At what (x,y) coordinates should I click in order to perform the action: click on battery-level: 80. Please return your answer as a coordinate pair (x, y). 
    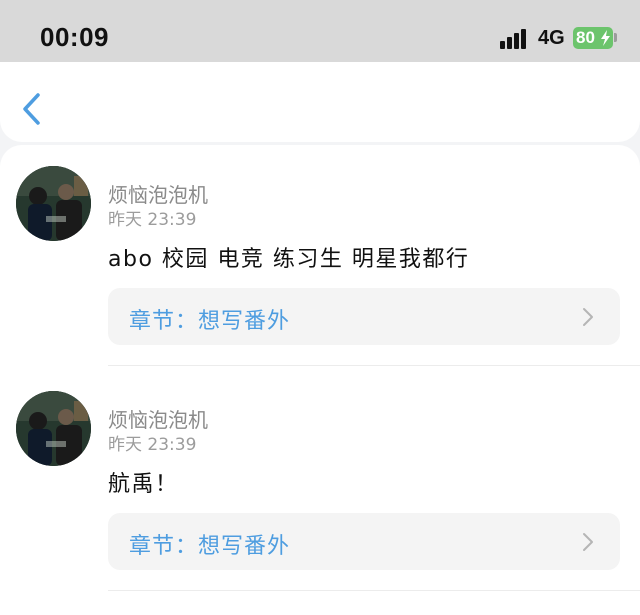
    Looking at the image, I should click on (585, 37).